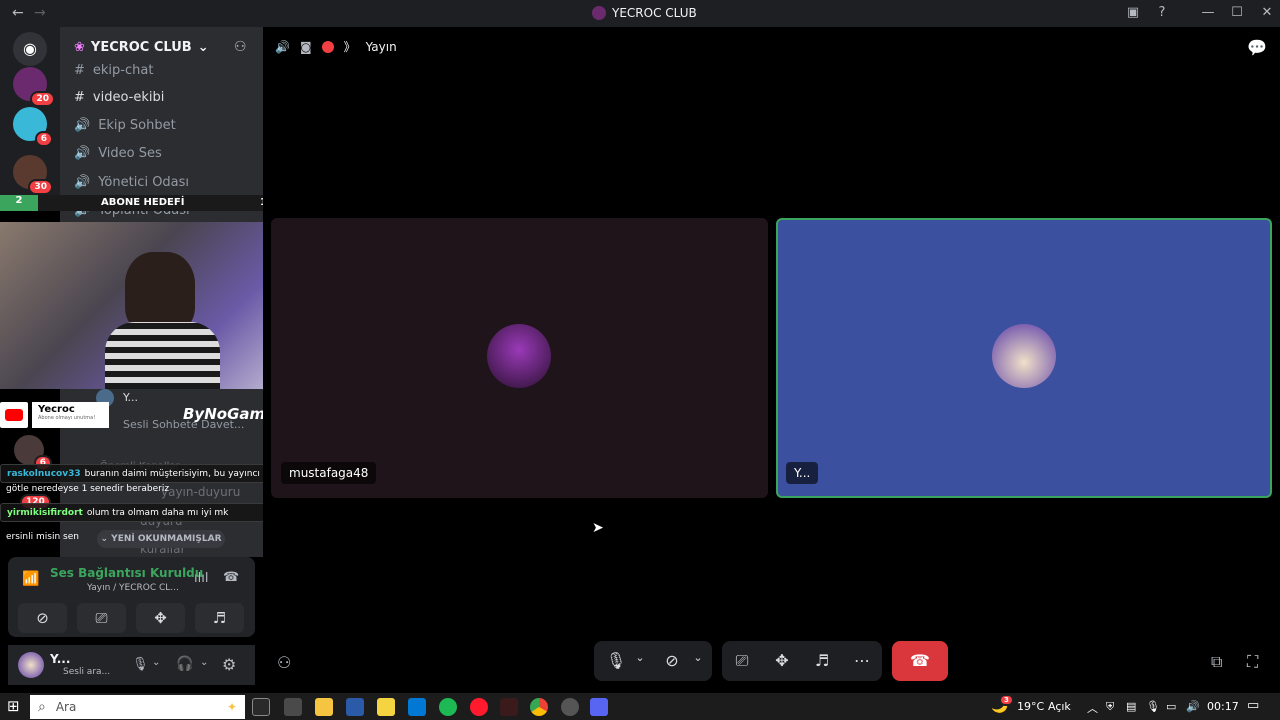 Image resolution: width=1280 pixels, height=720 pixels. I want to click on channel-label: Yönetici Odası, so click(144, 182).